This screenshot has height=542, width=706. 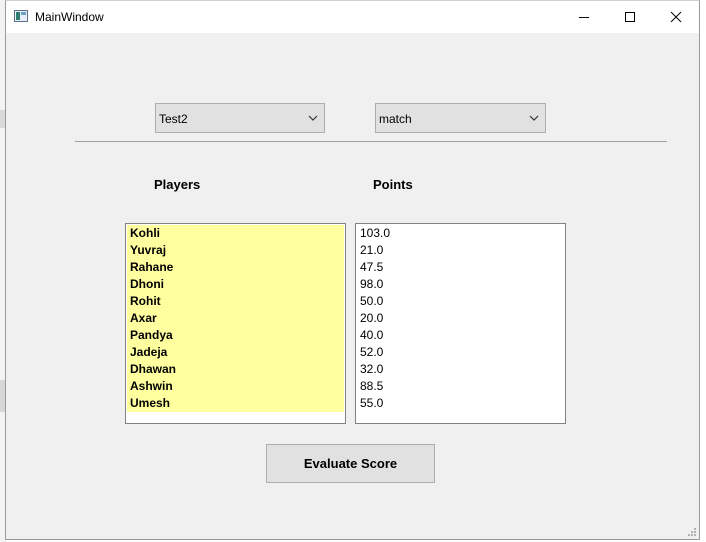 What do you see at coordinates (395, 119) in the screenshot?
I see `type-select-value: match` at bounding box center [395, 119].